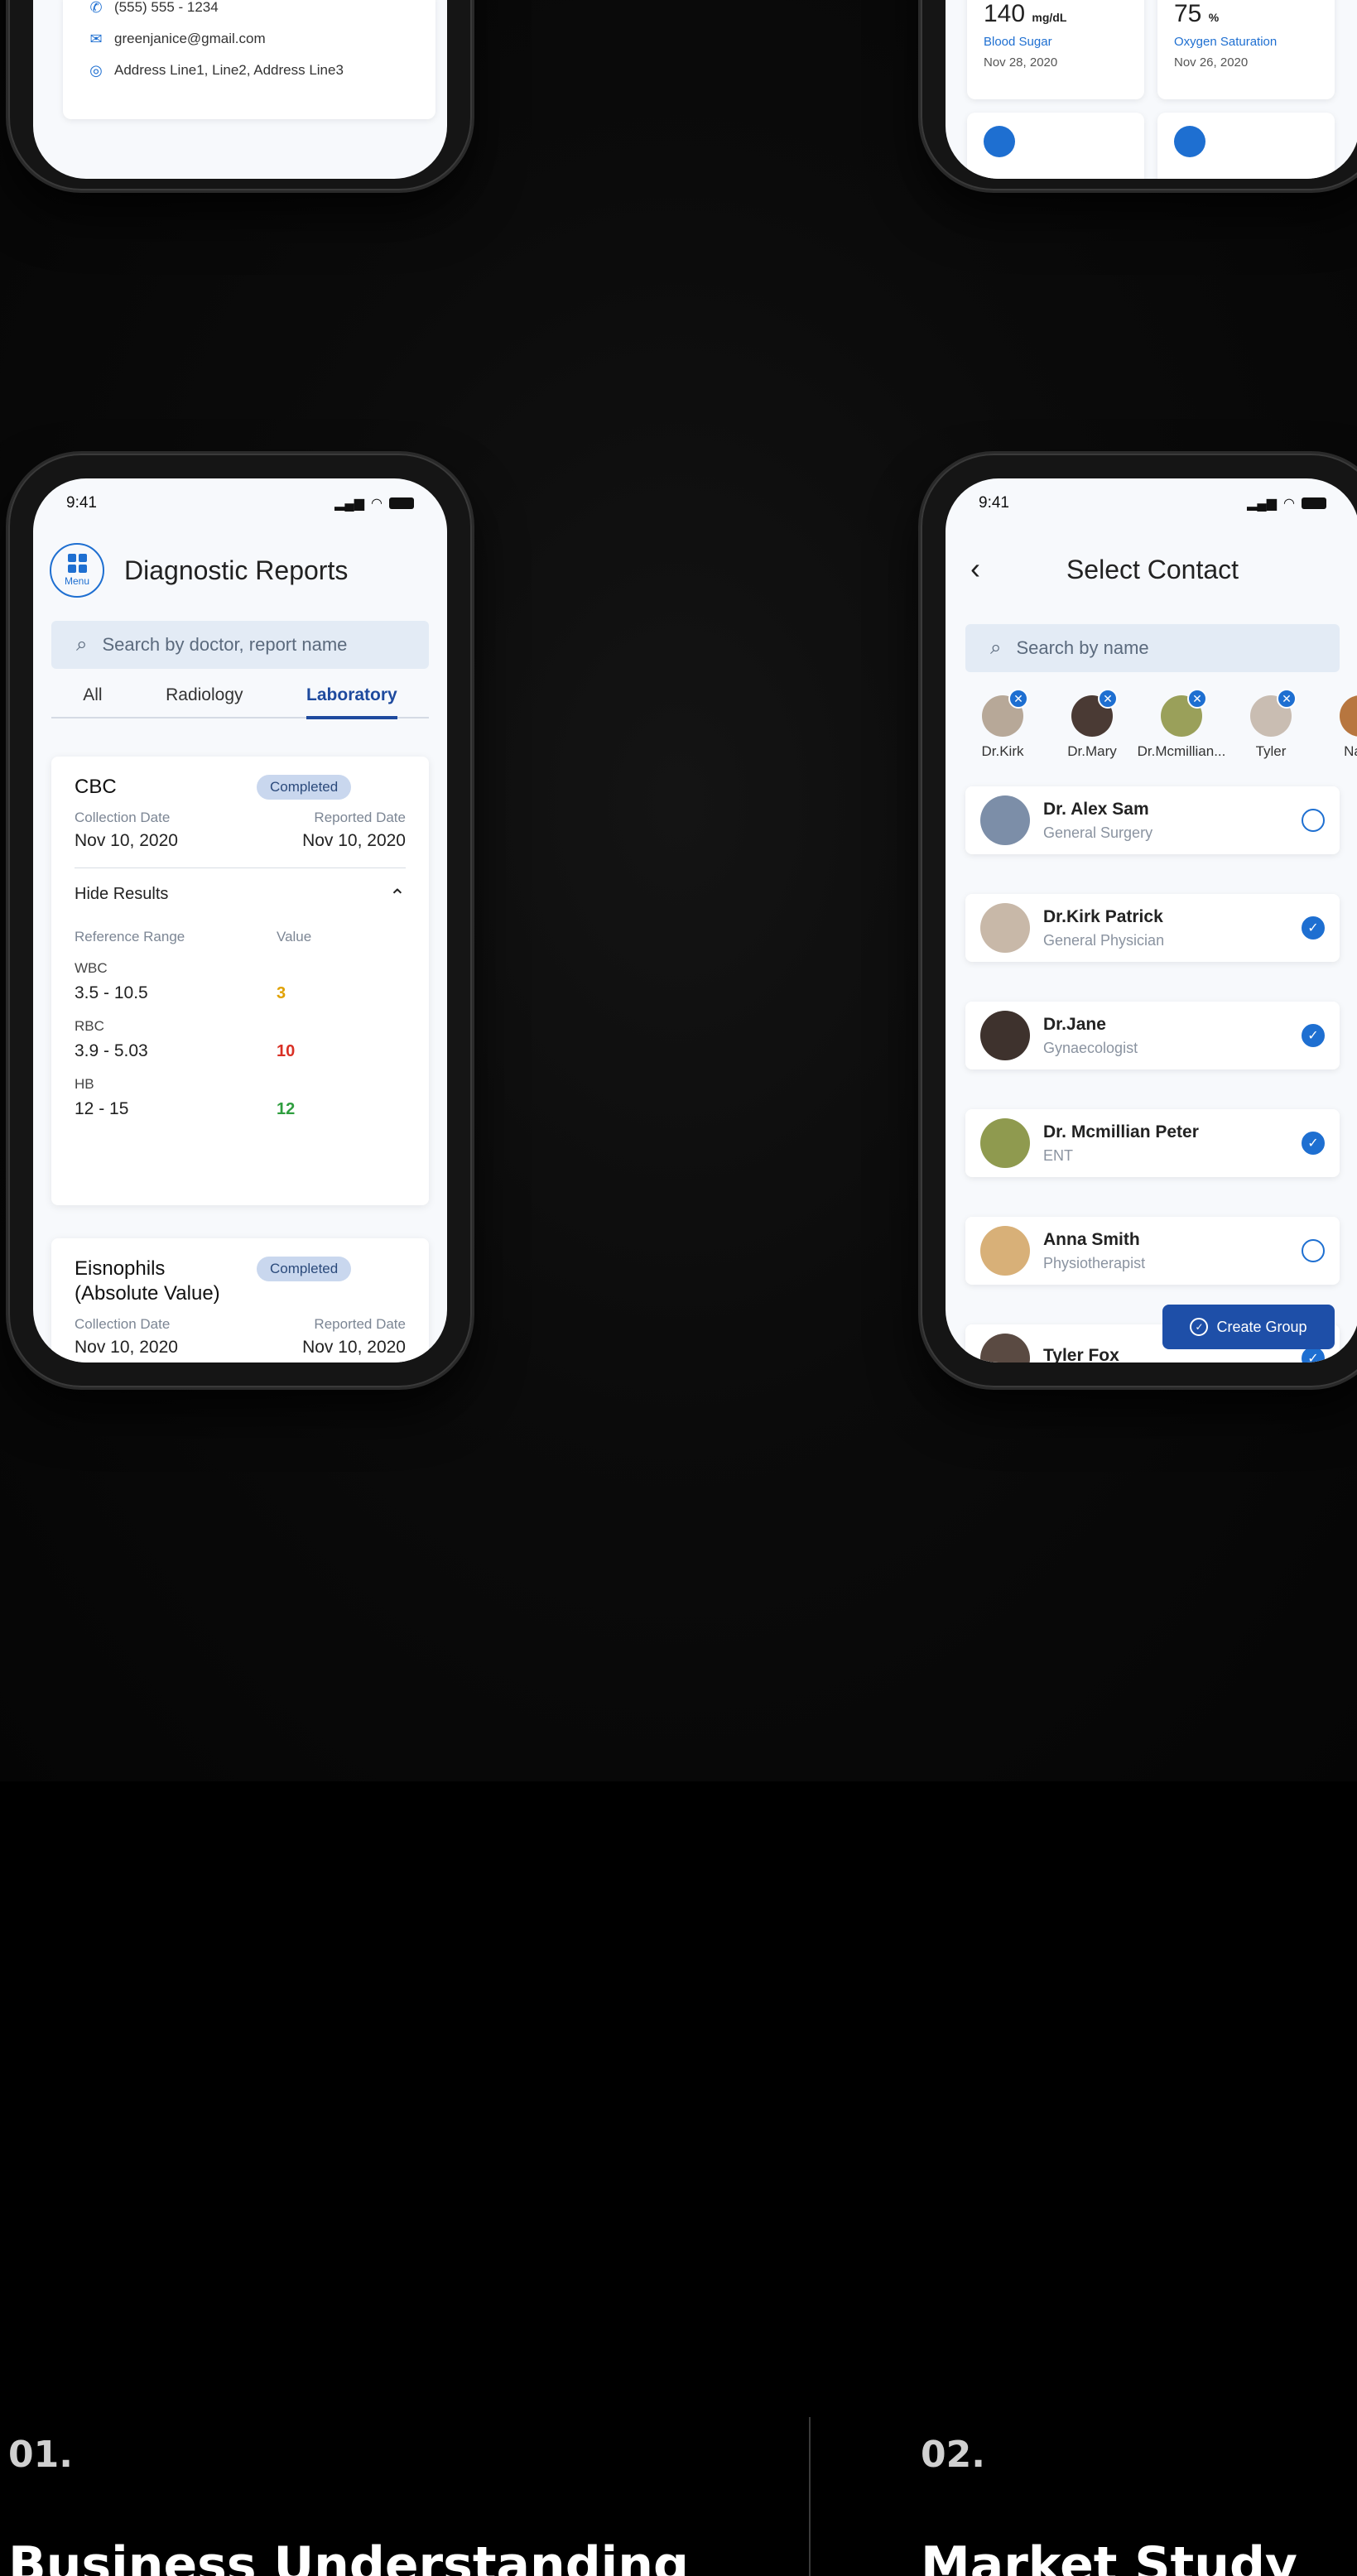 This screenshot has height=2576, width=1357. Describe the element at coordinates (1246, 49) in the screenshot. I see `oxygen-card: 75 % Oxygen Saturation Nov 26, 2020` at that location.